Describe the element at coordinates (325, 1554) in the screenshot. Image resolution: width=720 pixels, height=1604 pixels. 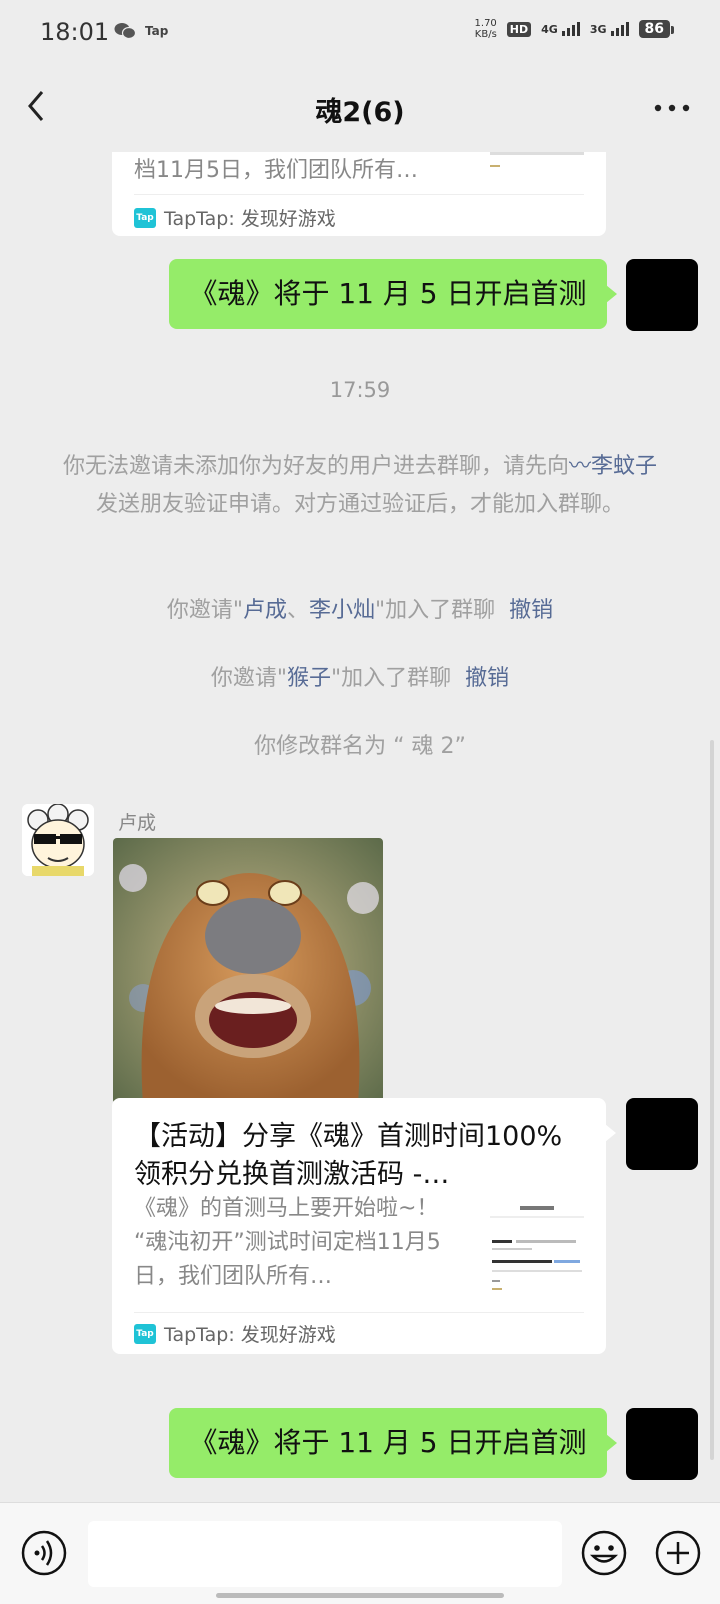
I see `message-input` at that location.